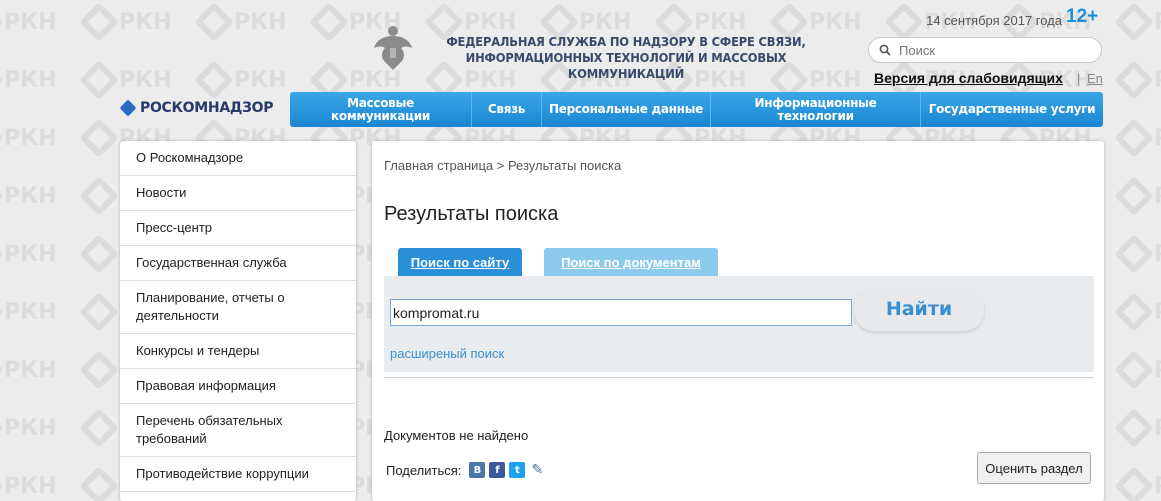 This screenshot has width=1161, height=501. I want to click on query-input, so click(621, 312).